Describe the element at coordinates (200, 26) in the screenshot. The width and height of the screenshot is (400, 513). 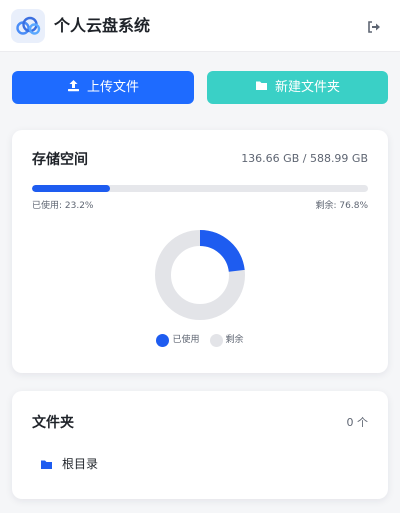
I see `app-header: 个人云盘系统` at that location.